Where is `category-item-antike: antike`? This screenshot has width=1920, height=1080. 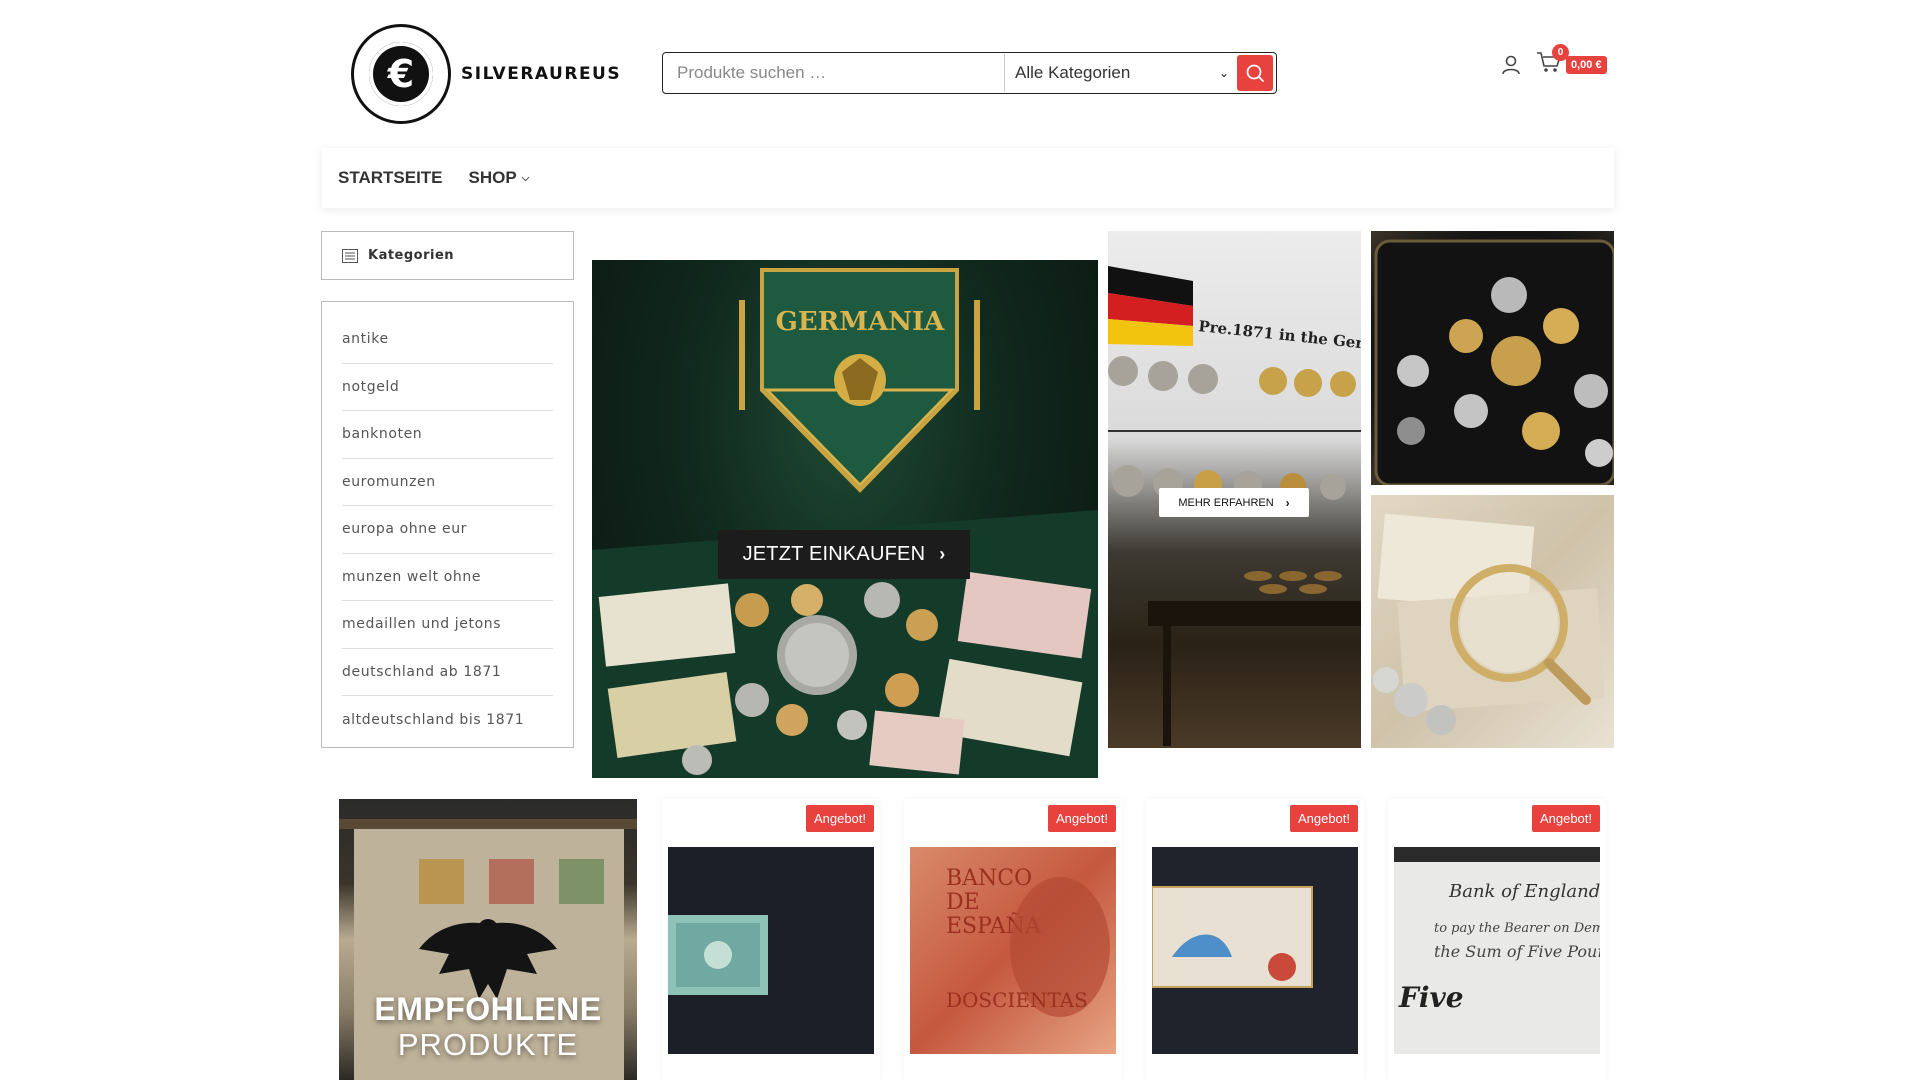
category-item-antike: antike is located at coordinates (447, 340).